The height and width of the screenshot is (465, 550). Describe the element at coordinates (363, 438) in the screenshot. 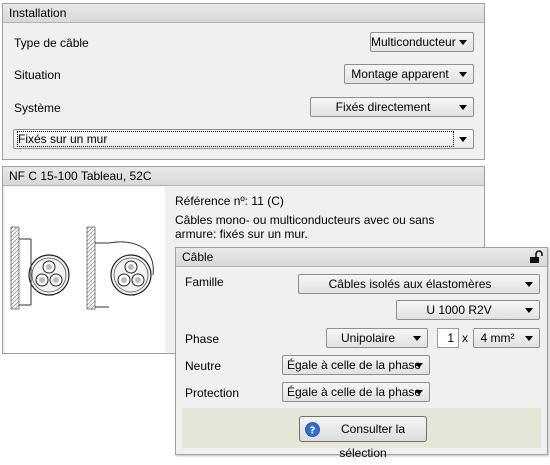

I see `consult-selection-button: ? Consulter la sélection` at that location.